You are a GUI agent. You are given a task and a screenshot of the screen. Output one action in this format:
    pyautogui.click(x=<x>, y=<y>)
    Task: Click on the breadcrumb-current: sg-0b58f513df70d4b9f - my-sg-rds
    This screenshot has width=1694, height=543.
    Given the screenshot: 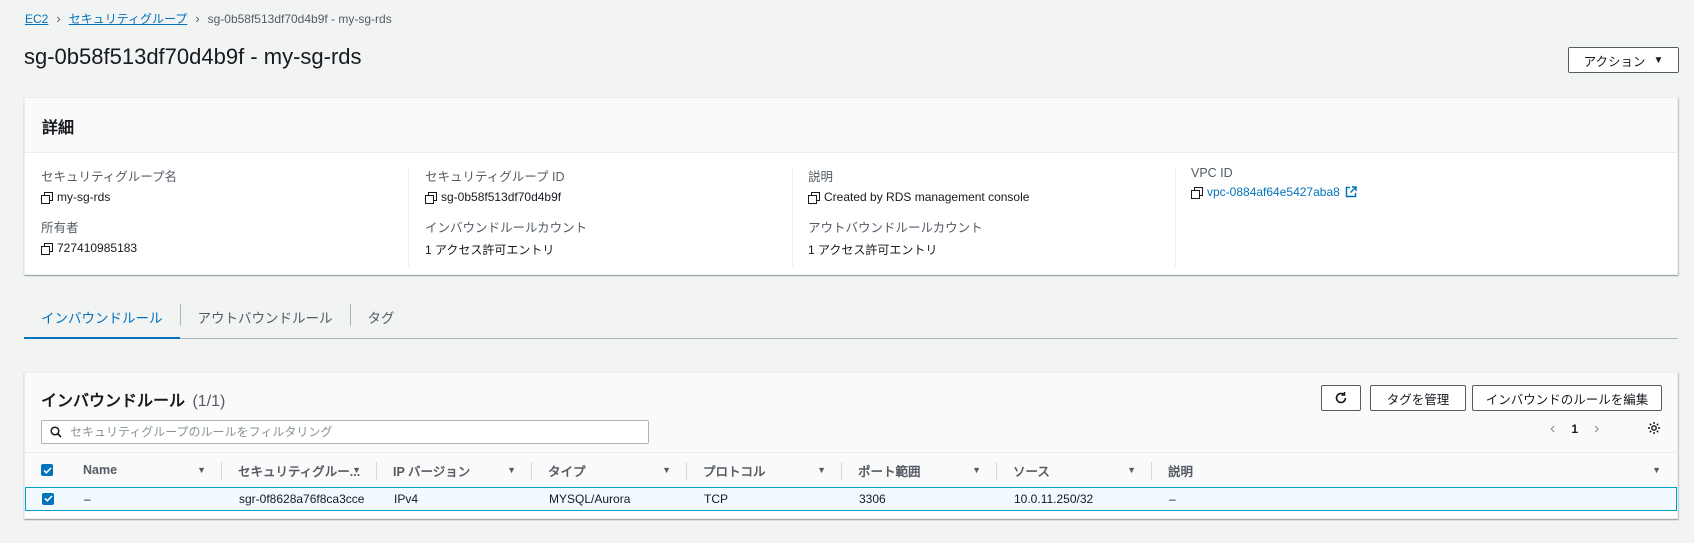 What is the action you would take?
    pyautogui.click(x=299, y=18)
    